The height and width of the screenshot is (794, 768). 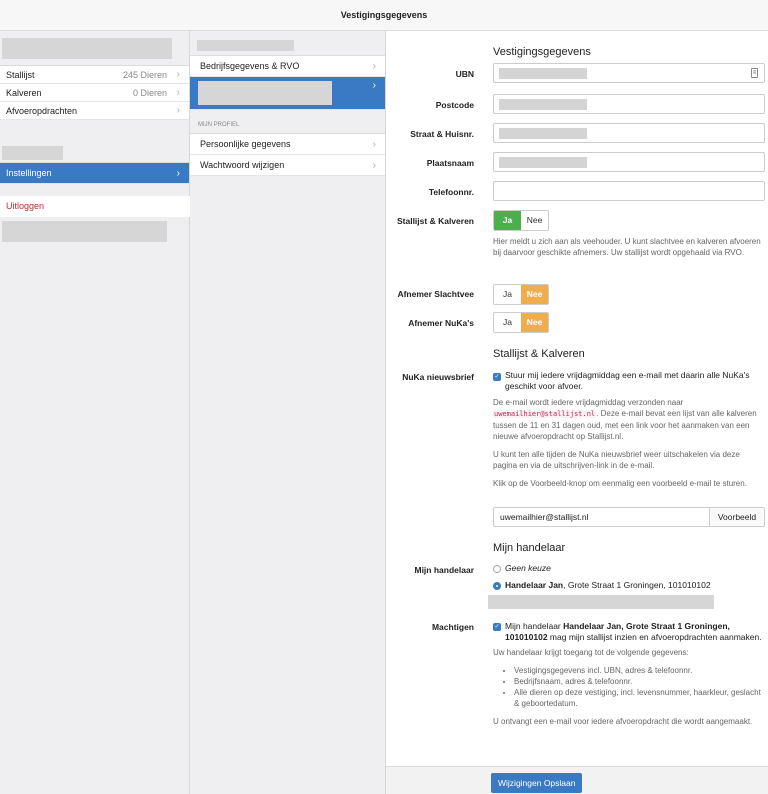 What do you see at coordinates (438, 377) in the screenshot?
I see `nuka-newsletter-label: NuKa nieuwsbrief` at bounding box center [438, 377].